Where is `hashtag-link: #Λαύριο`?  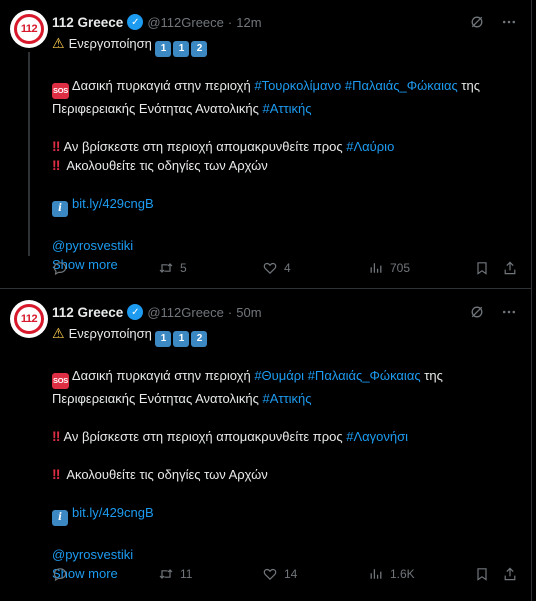 hashtag-link: #Λαύριο is located at coordinates (370, 146).